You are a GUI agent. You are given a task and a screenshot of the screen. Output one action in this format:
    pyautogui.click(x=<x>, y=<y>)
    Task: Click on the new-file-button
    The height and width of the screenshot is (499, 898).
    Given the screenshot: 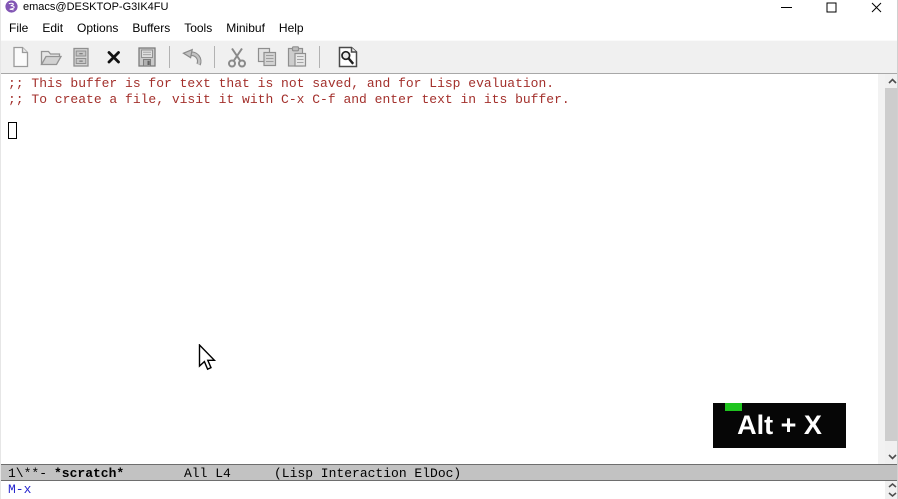 What is the action you would take?
    pyautogui.click(x=21, y=57)
    